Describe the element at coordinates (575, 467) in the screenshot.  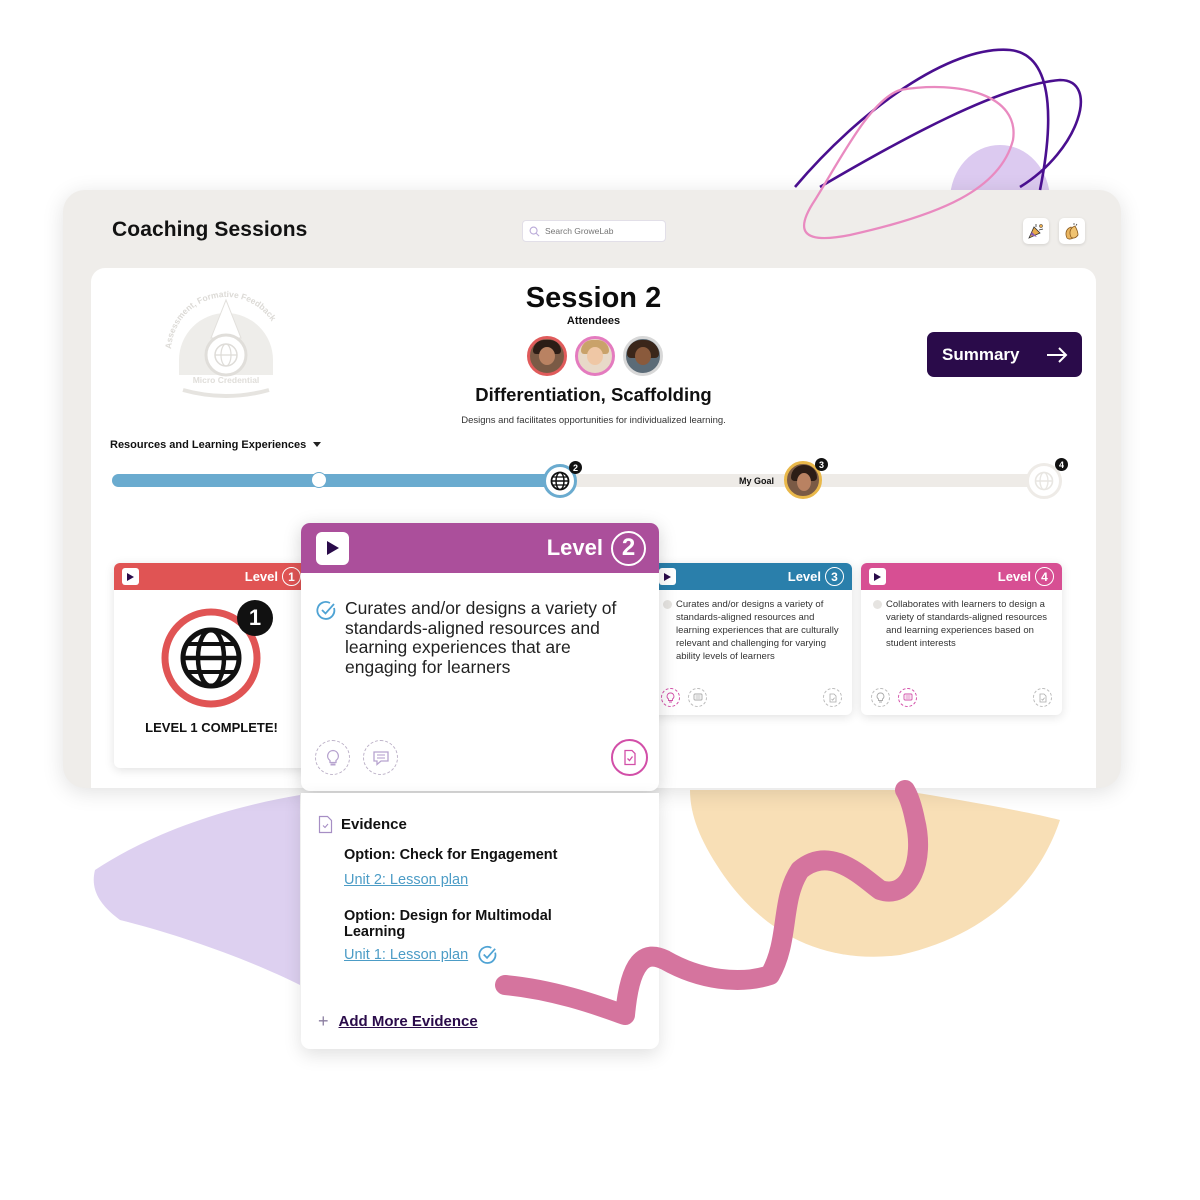
I see `milestone-number: 2` at that location.